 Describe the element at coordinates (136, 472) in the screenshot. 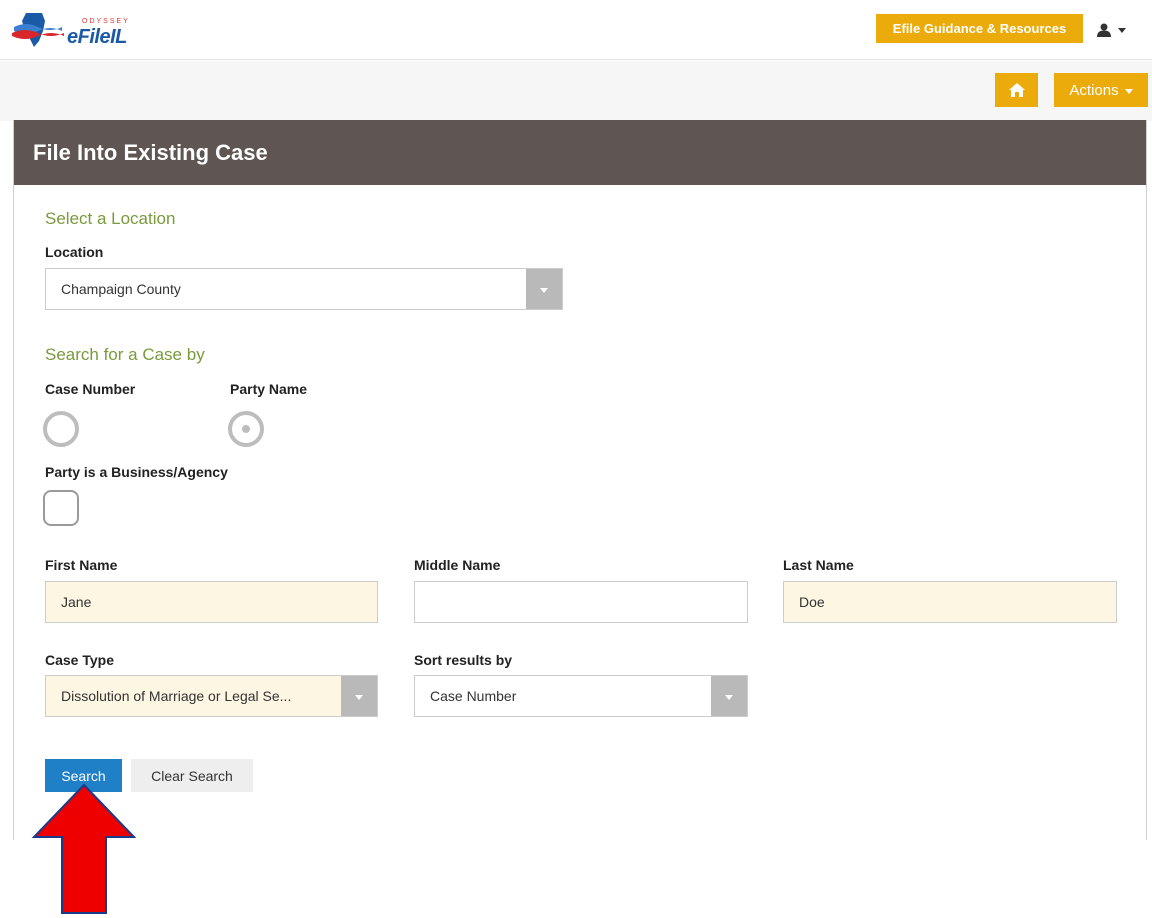

I see `business-agency-label: Party is a Business/Agency` at that location.